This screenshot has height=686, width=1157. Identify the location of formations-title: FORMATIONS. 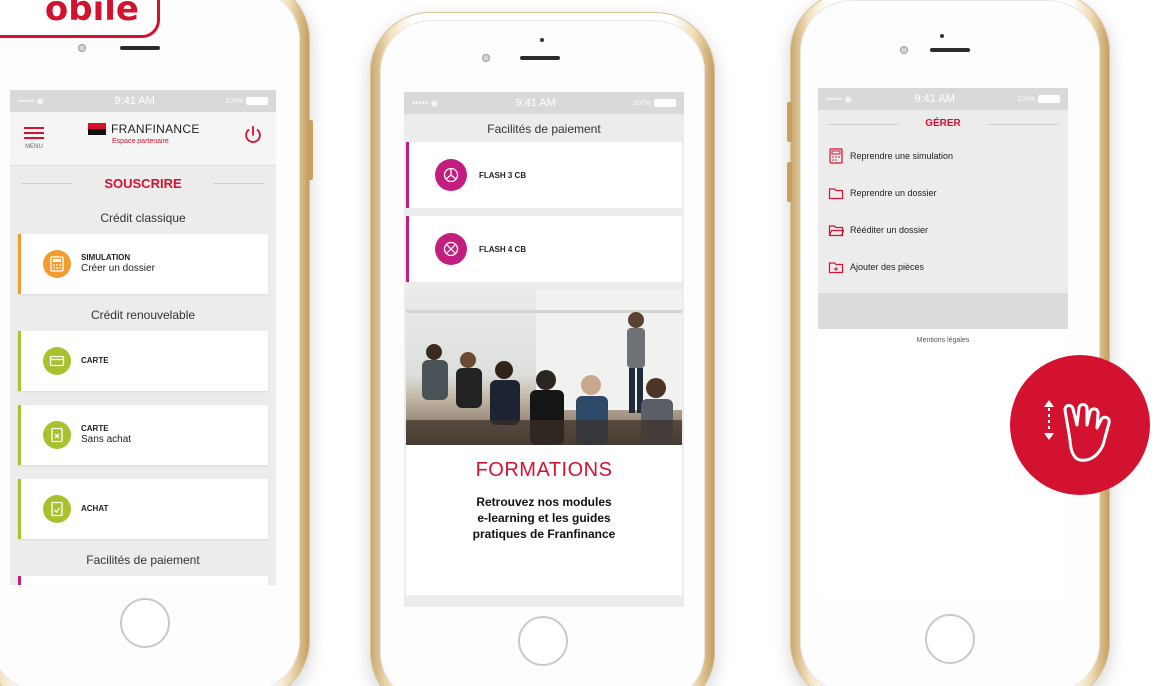
(544, 470).